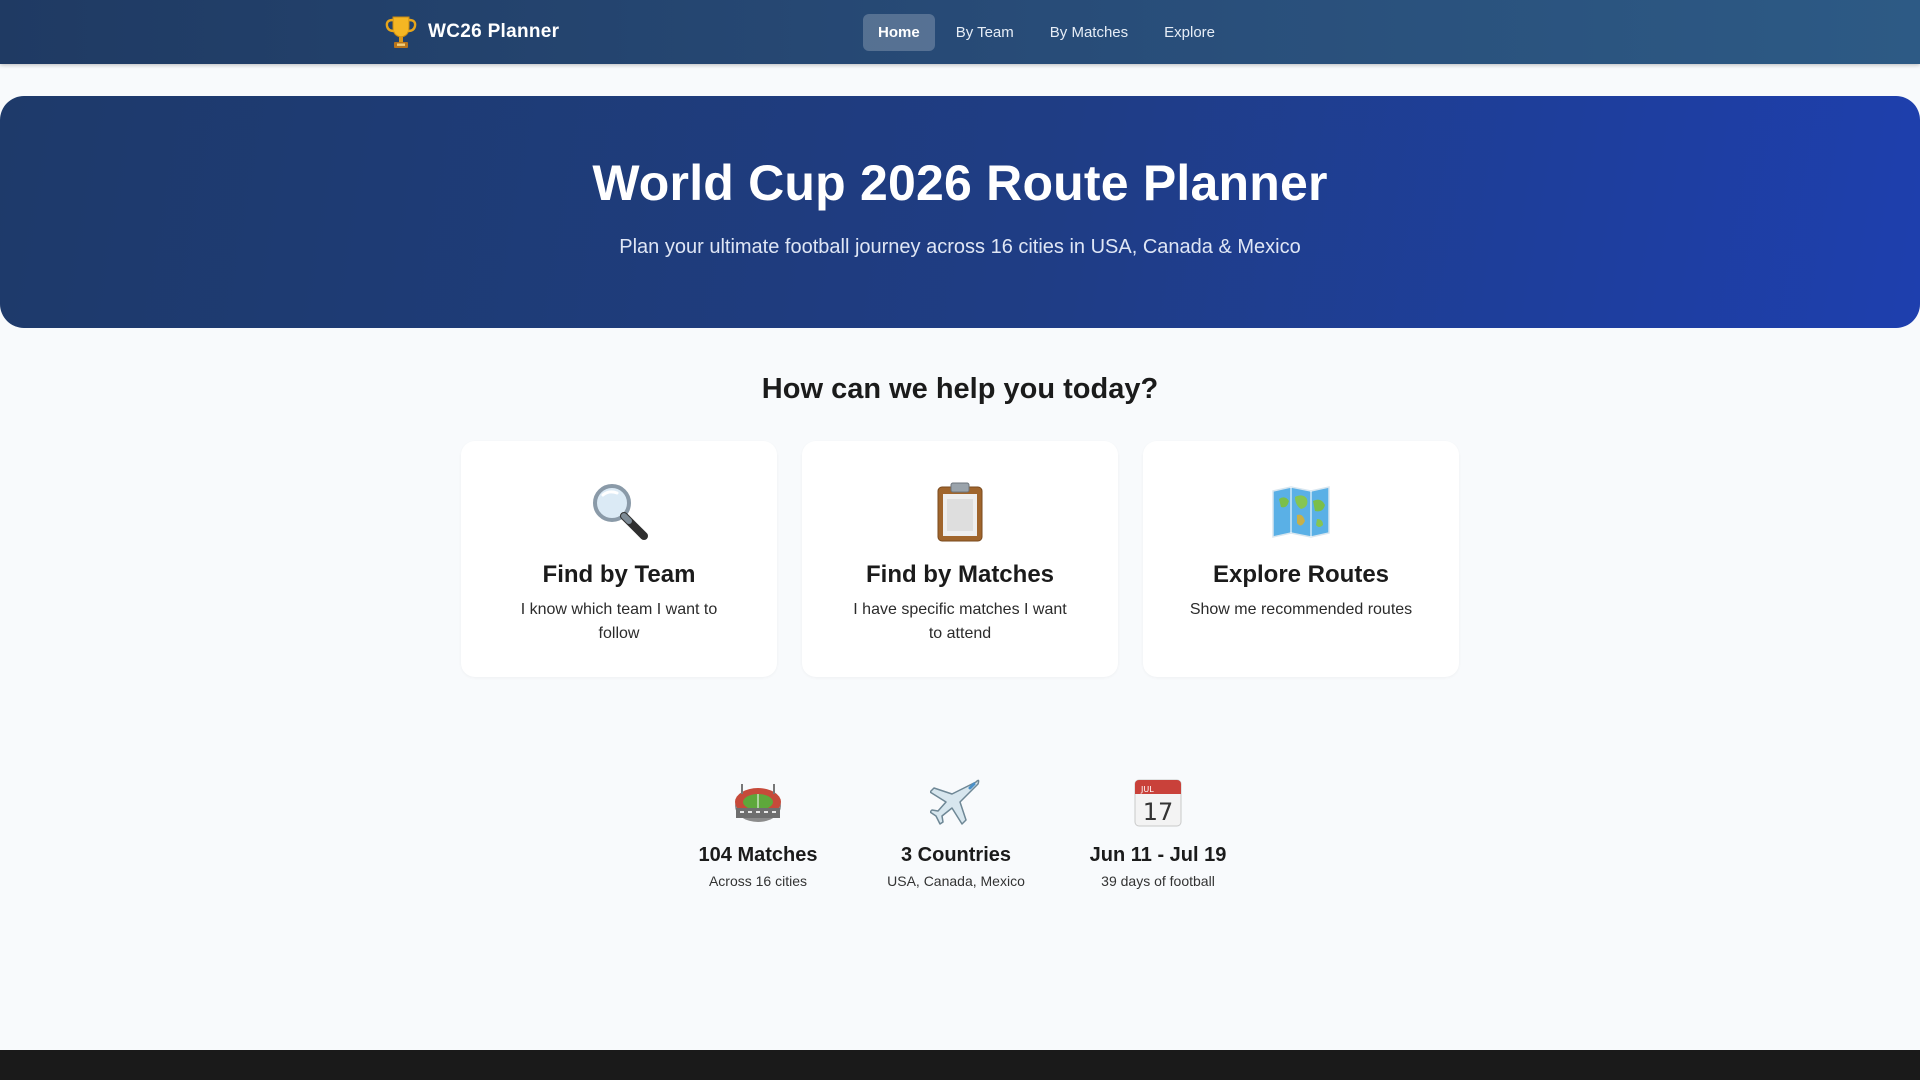 The height and width of the screenshot is (1080, 1920). Describe the element at coordinates (899, 32) in the screenshot. I see `nav-home: Home` at that location.